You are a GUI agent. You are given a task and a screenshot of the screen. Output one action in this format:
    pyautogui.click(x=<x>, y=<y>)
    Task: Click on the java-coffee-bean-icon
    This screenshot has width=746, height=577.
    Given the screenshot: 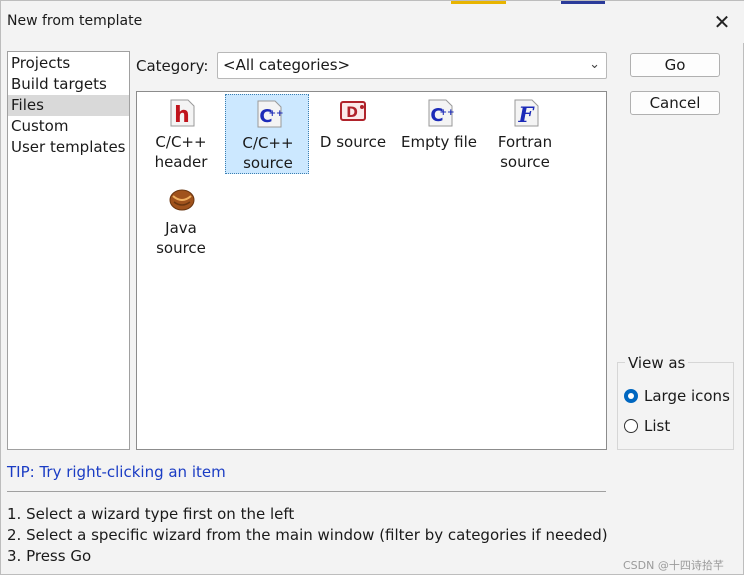 What is the action you would take?
    pyautogui.click(x=182, y=200)
    